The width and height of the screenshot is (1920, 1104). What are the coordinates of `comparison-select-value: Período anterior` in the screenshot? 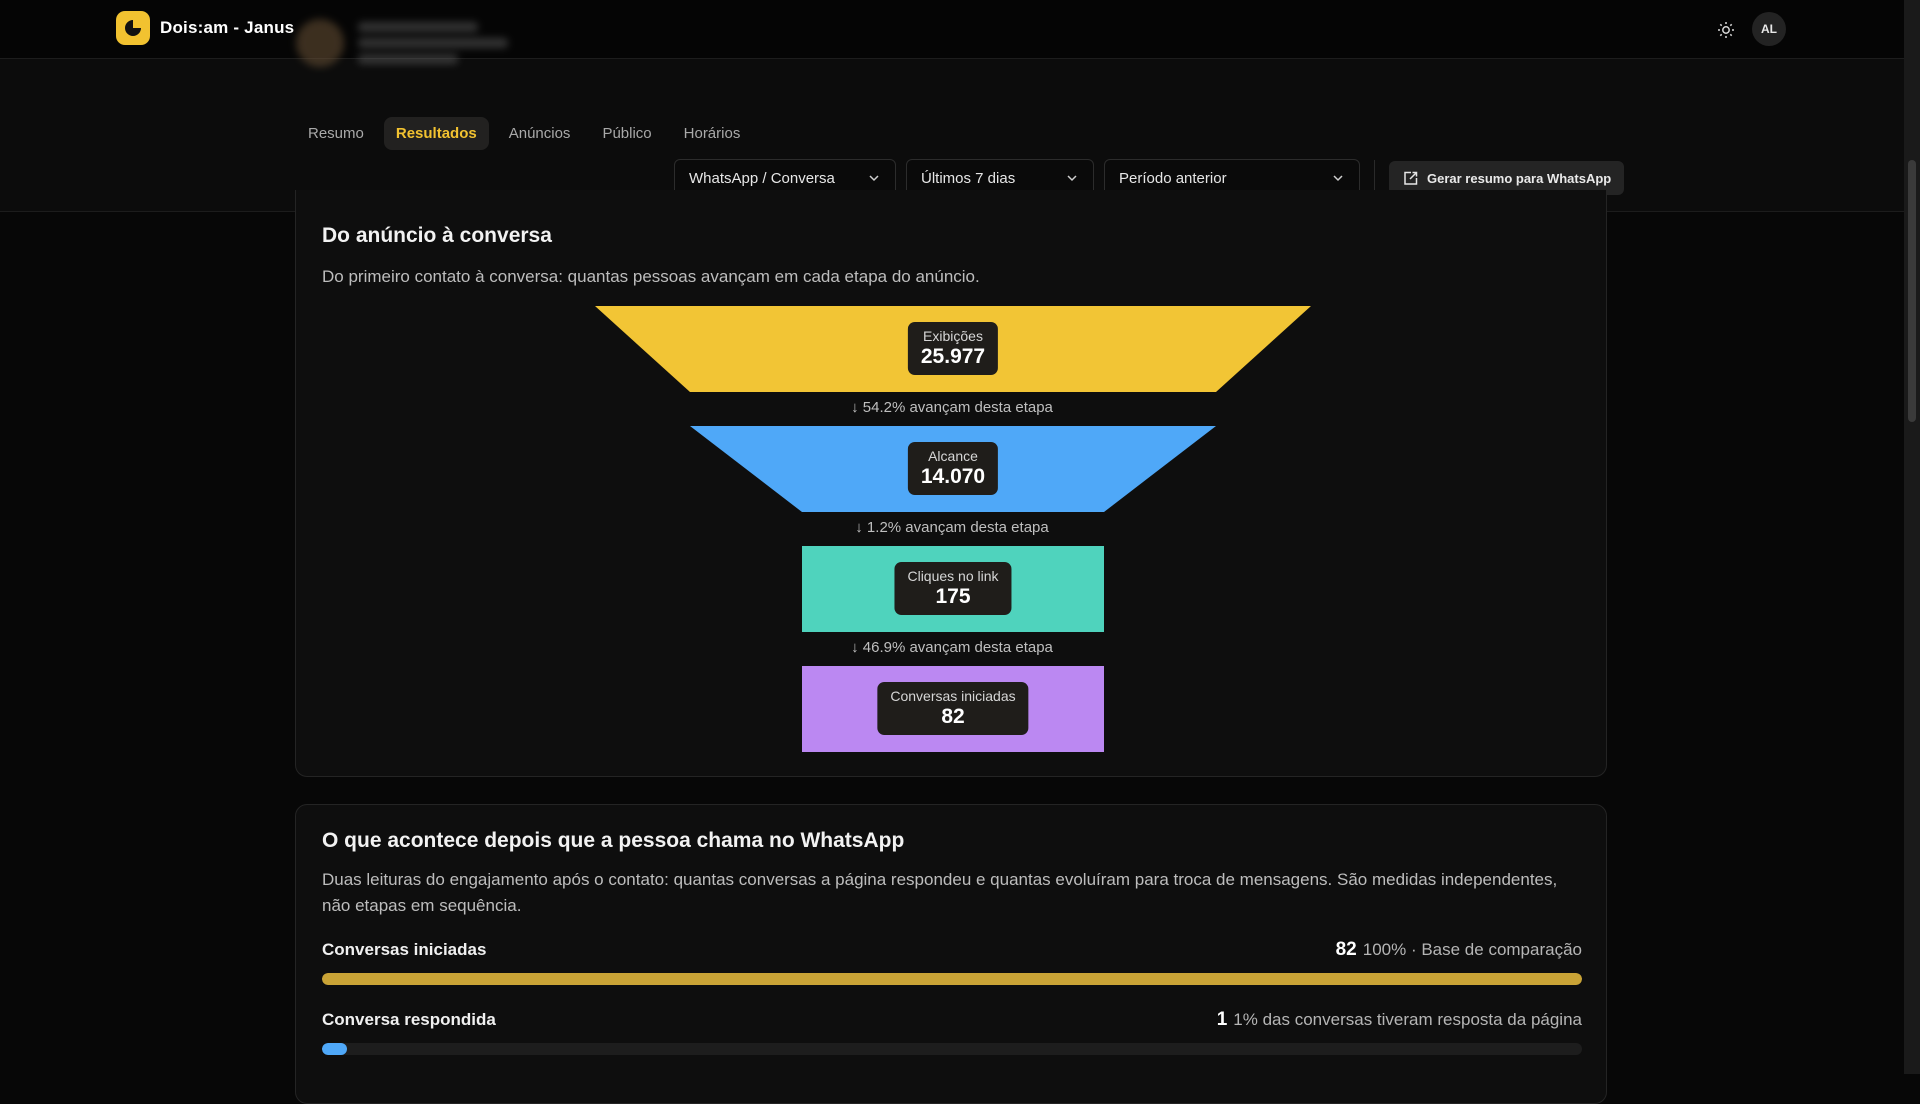 It's located at (1173, 178).